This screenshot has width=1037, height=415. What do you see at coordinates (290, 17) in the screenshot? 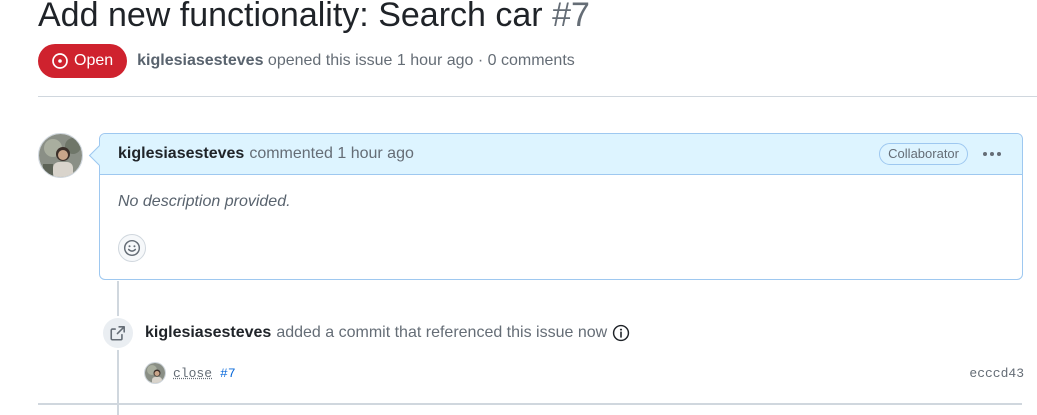
I see `issue-title-text: Add new functionality: Search car` at bounding box center [290, 17].